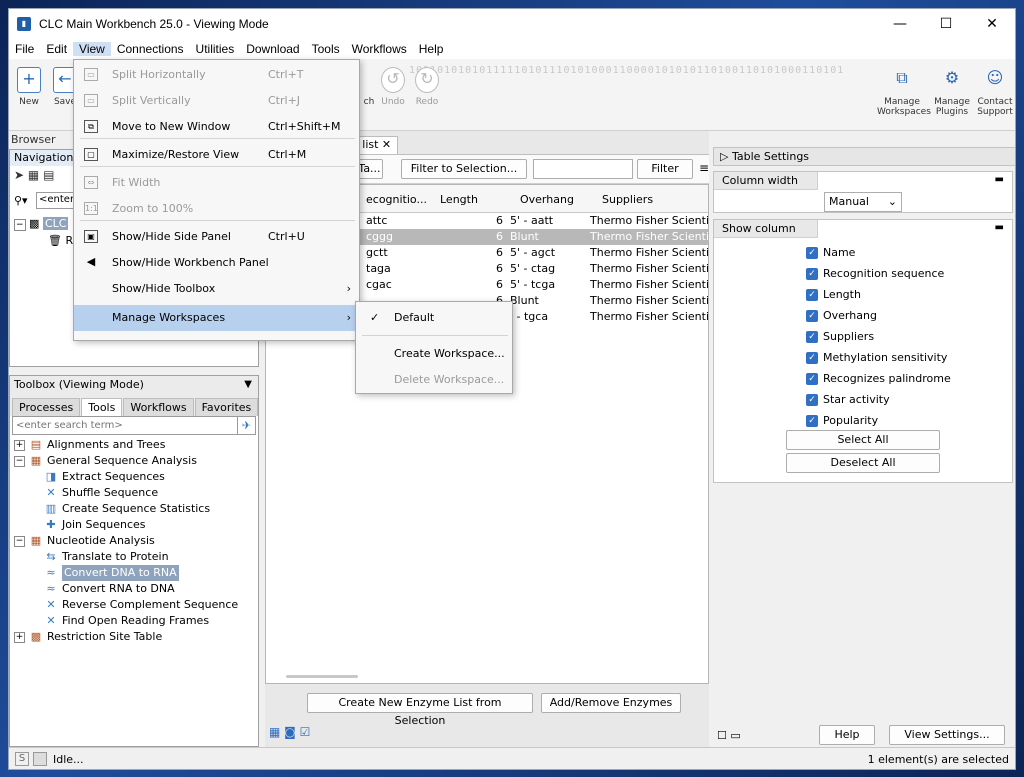  Describe the element at coordinates (611, 703) in the screenshot. I see `add-remove-enzymes-button: Add/Remove Enzymes` at that location.